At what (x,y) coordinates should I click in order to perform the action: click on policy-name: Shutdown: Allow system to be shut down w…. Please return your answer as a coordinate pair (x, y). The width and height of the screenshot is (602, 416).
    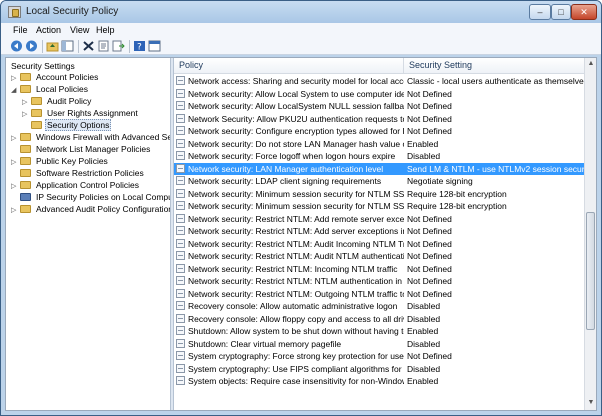
    Looking at the image, I should click on (290, 331).